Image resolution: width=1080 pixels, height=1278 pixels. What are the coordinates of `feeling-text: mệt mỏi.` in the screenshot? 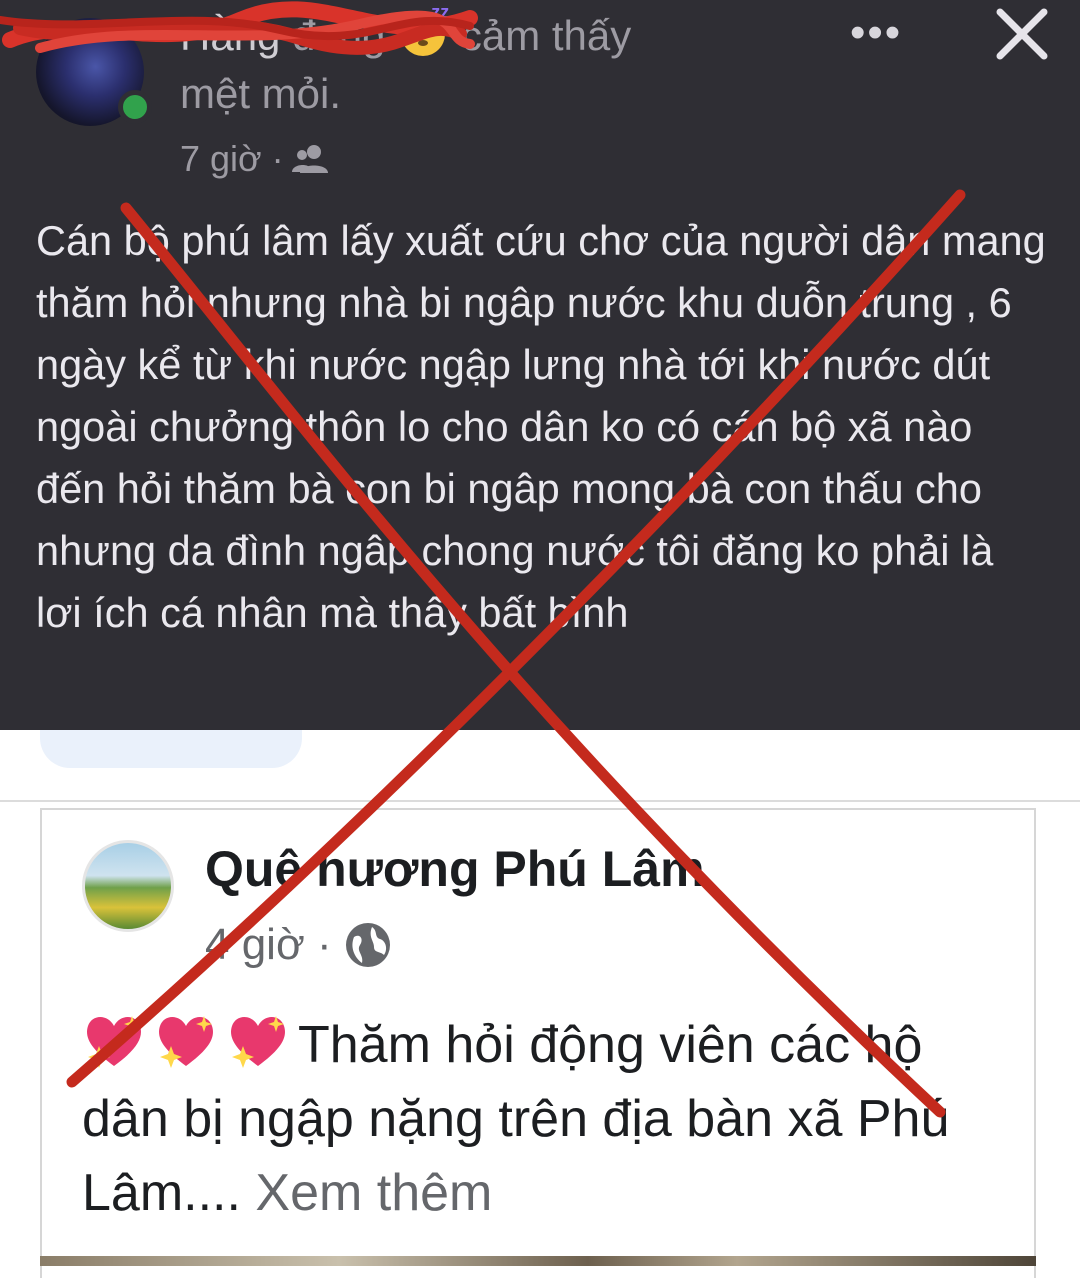 It's located at (261, 93).